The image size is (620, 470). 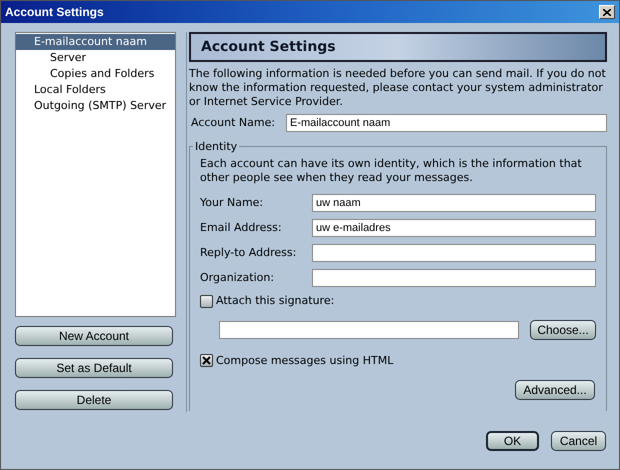 What do you see at coordinates (94, 336) in the screenshot?
I see `action-button: New Account` at bounding box center [94, 336].